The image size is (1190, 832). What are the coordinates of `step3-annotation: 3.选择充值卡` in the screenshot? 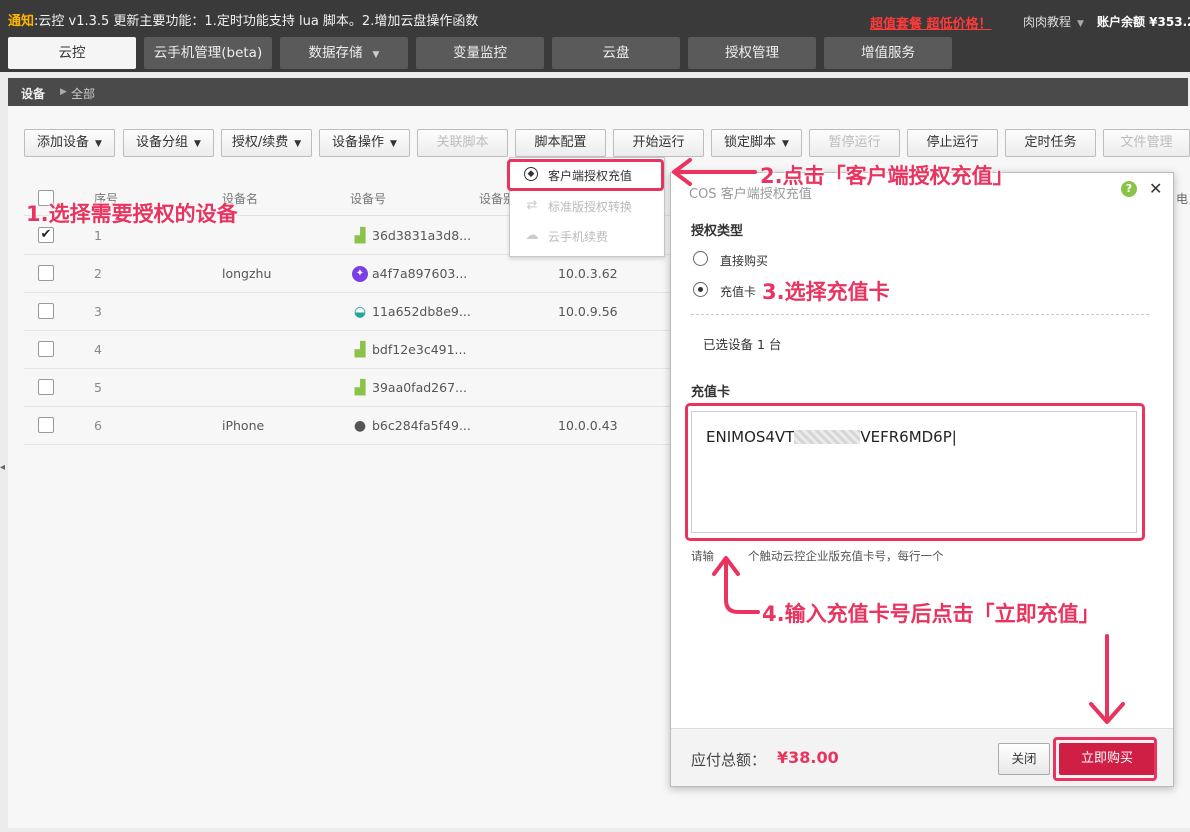 It's located at (826, 292).